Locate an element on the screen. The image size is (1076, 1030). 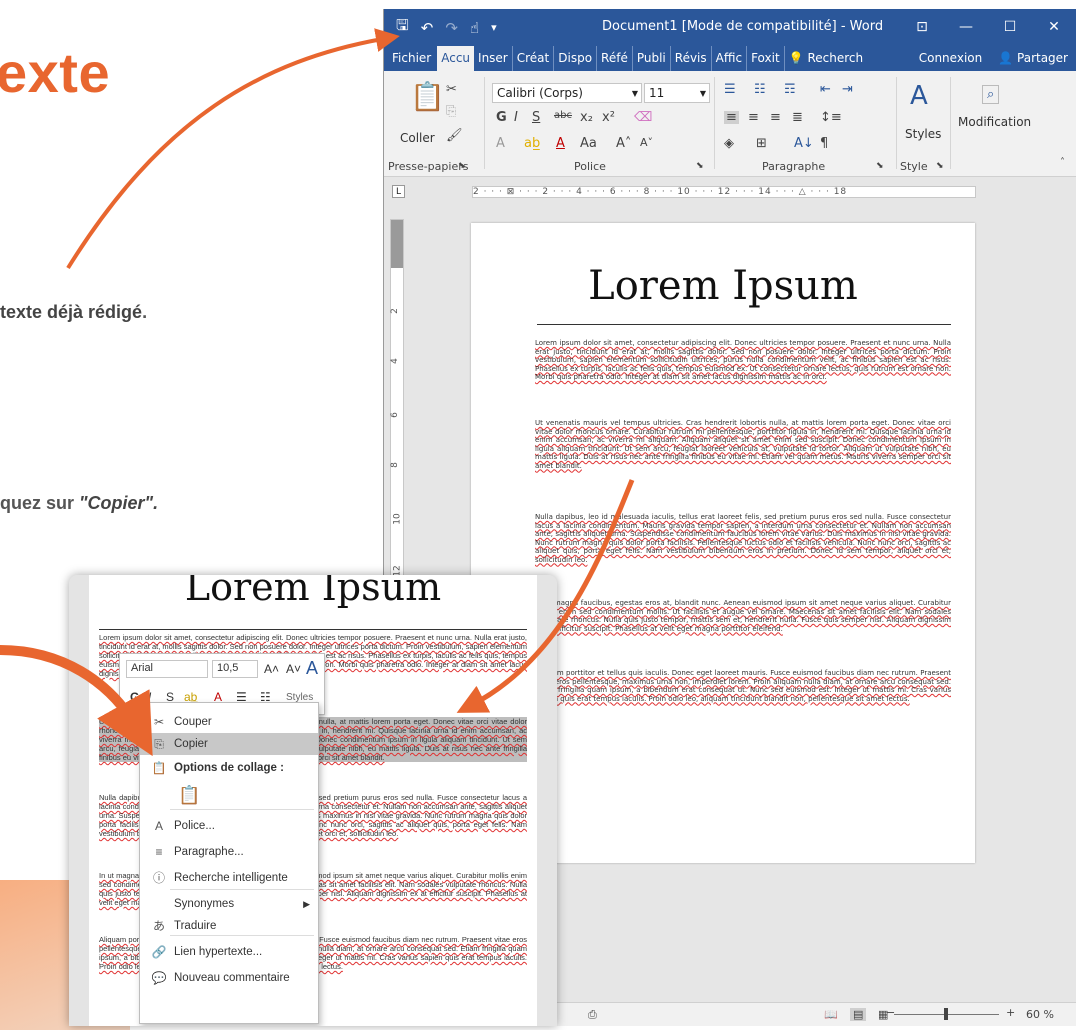
underline-icon: S is located at coordinates (536, 117).